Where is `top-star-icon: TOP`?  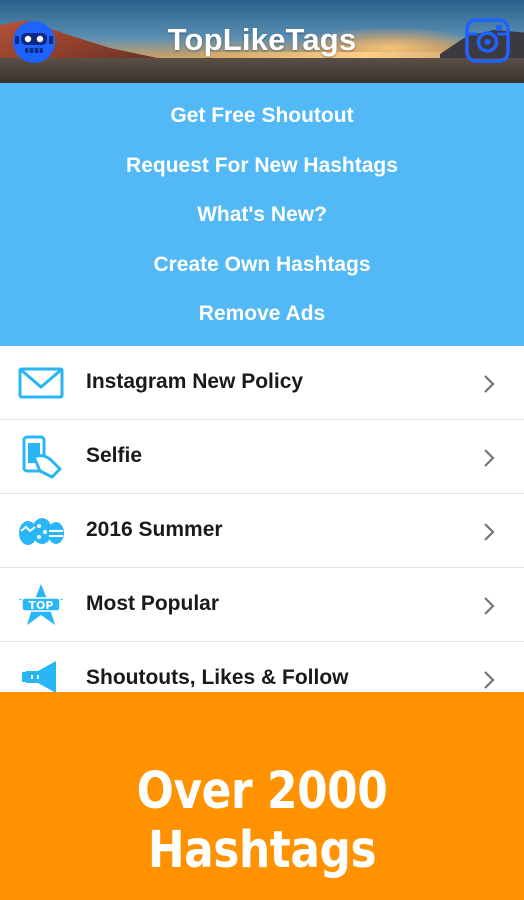
top-star-icon: TOP is located at coordinates (41, 605).